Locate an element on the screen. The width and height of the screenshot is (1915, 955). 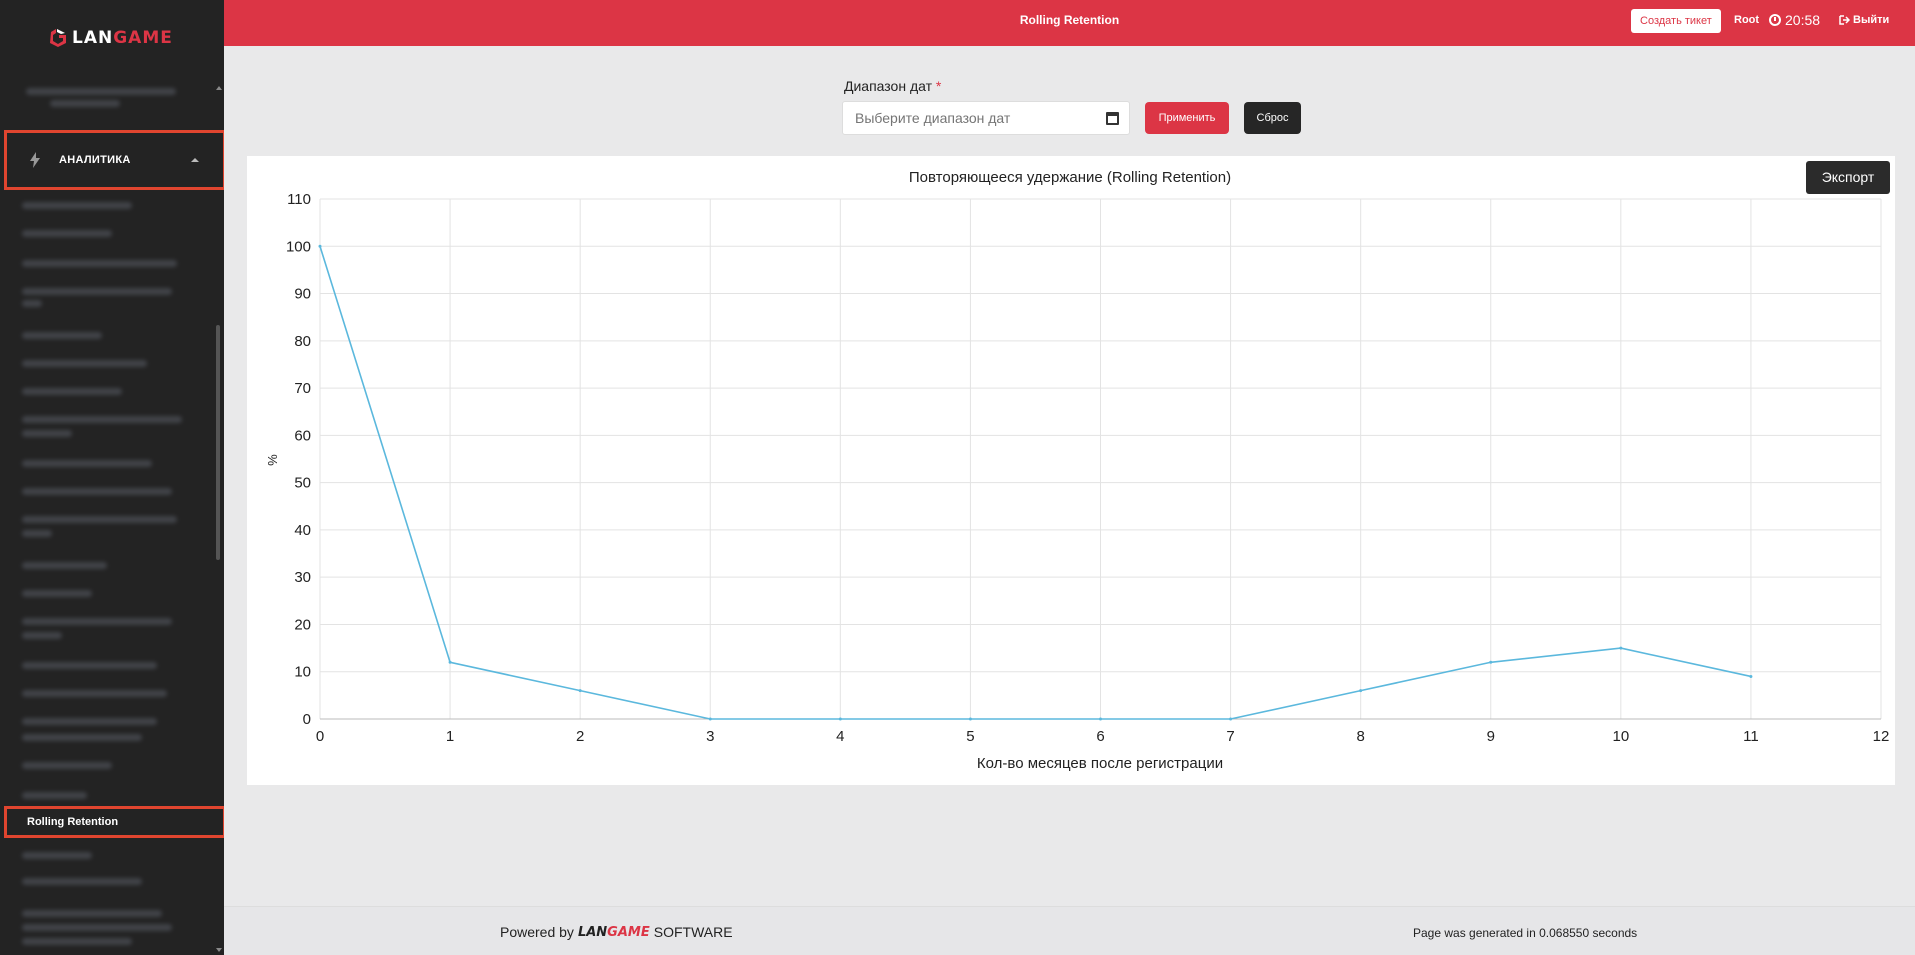
y-tick-label: 40 is located at coordinates (302, 530).